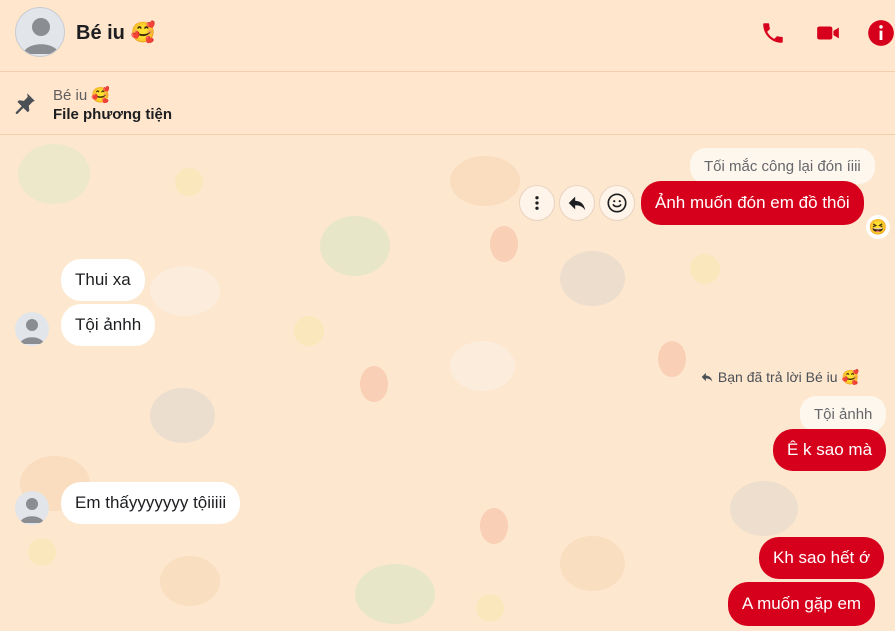 The height and width of the screenshot is (631, 895). I want to click on reply-indicator: Bạn đã trả lời Bé iu 🥰, so click(779, 377).